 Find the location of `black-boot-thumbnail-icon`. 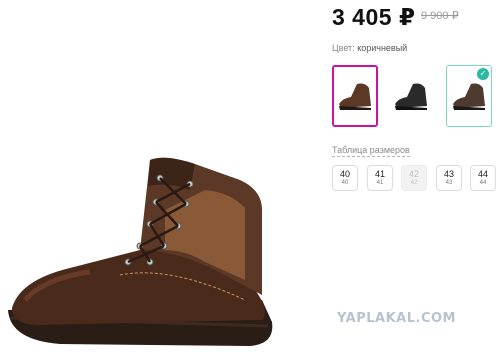

black-boot-thumbnail-icon is located at coordinates (411, 96).